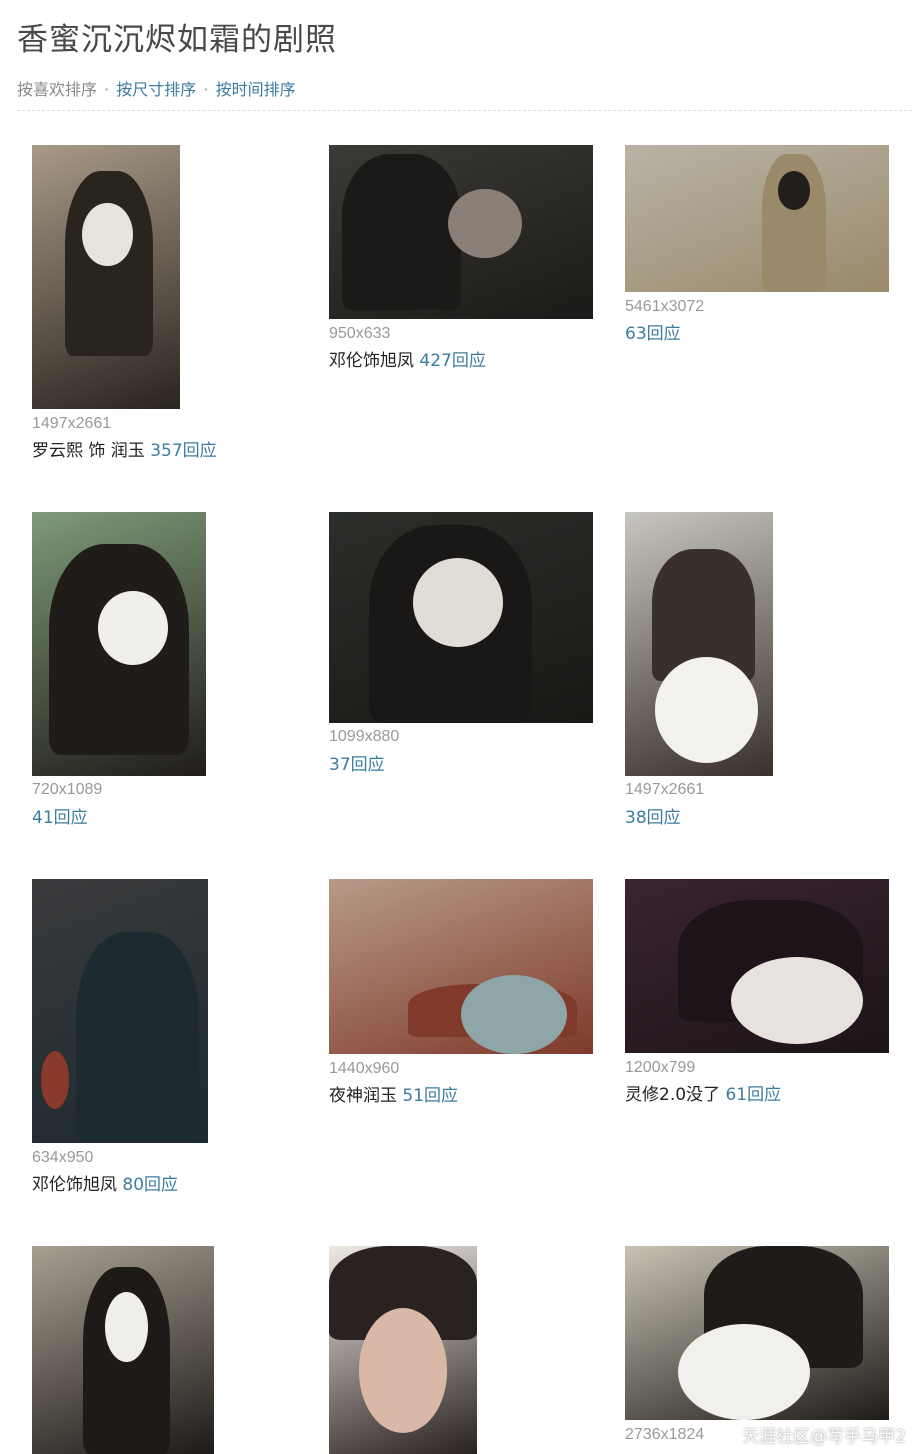 This screenshot has width=912, height=1454. Describe the element at coordinates (366, 1096) in the screenshot. I see `caption-text: 夜神润玉` at that location.